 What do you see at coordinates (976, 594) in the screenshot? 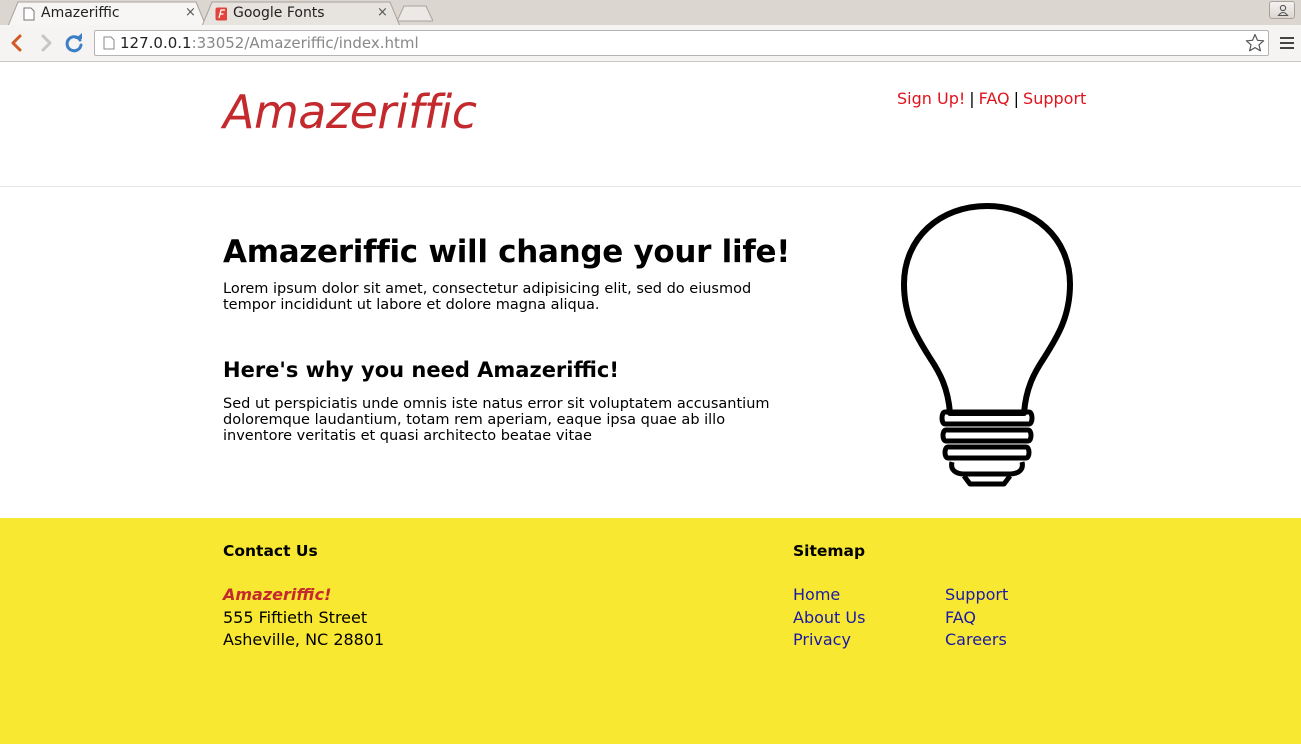
I see `sitemap-support-link: Support` at bounding box center [976, 594].